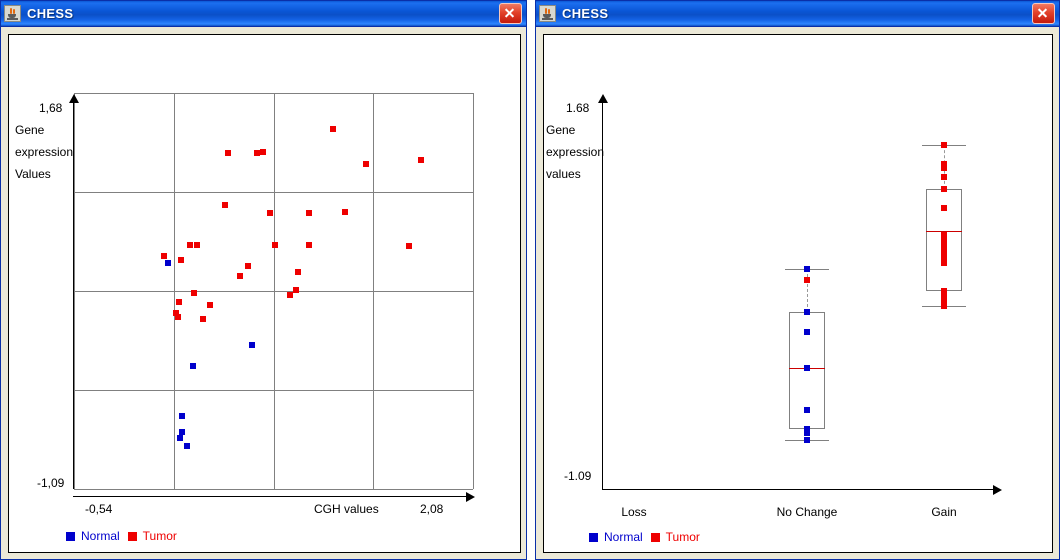 The image size is (1060, 560). I want to click on titlebar-right: CHESS, so click(797, 14).